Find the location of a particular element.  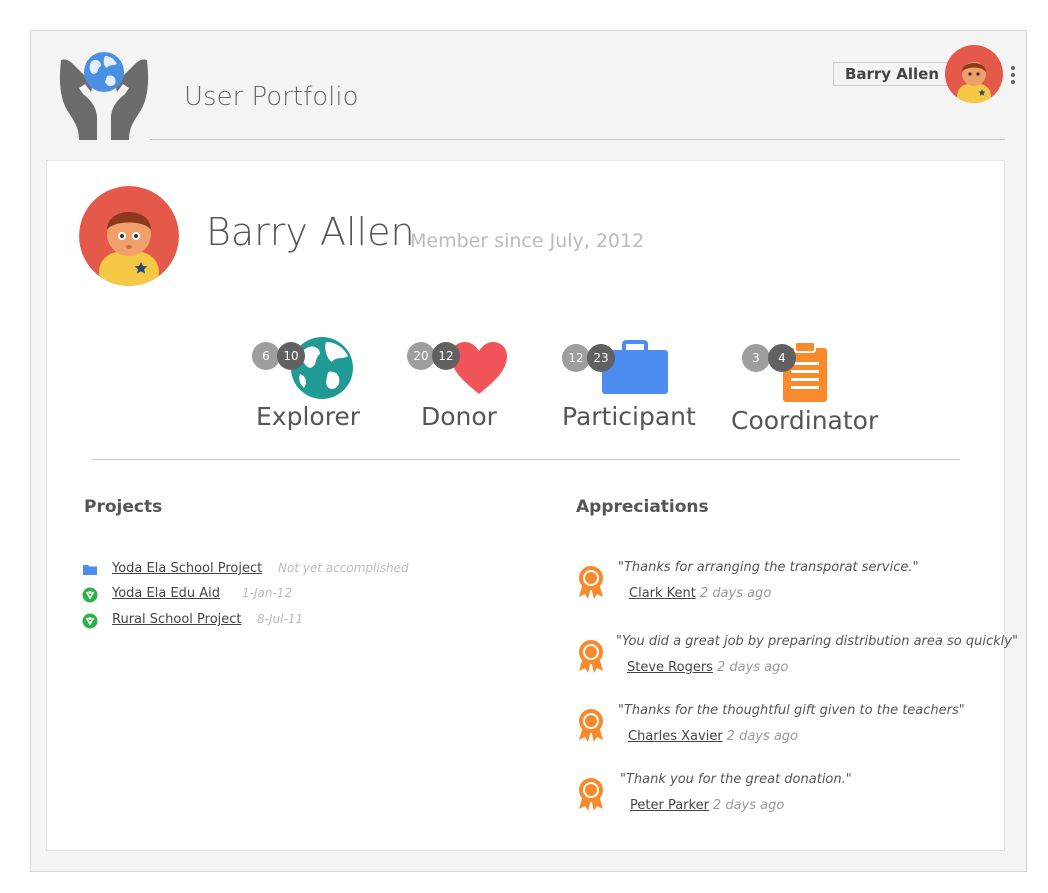

member-since: Member since July, 2012 is located at coordinates (527, 241).